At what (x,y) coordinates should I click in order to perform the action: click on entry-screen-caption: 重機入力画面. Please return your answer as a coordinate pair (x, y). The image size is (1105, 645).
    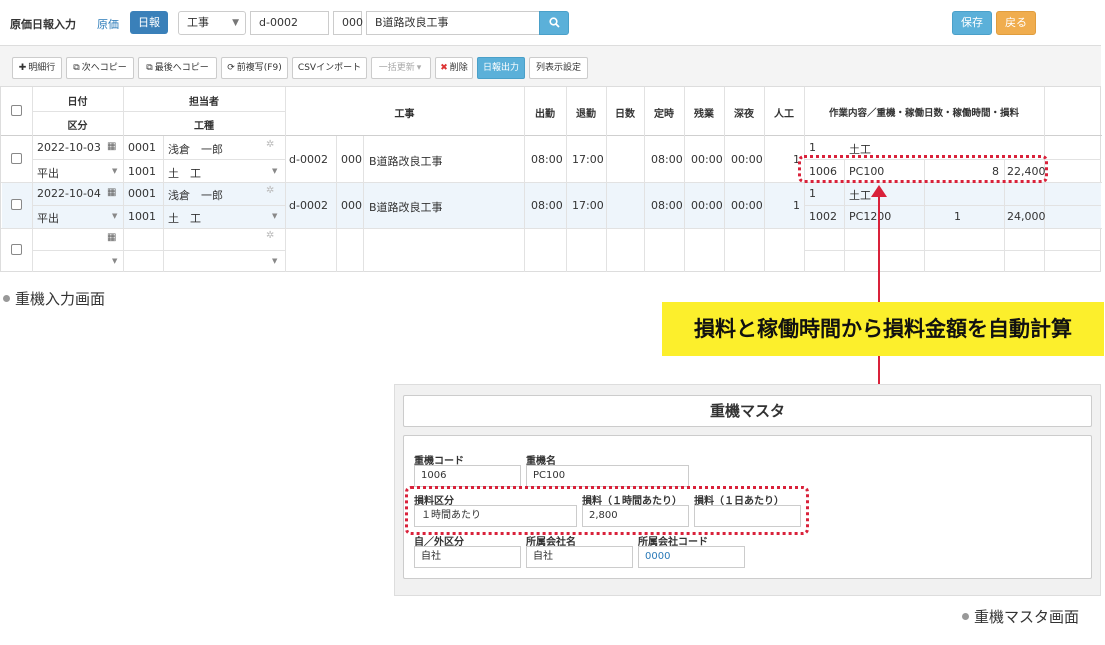
    Looking at the image, I should click on (54, 298).